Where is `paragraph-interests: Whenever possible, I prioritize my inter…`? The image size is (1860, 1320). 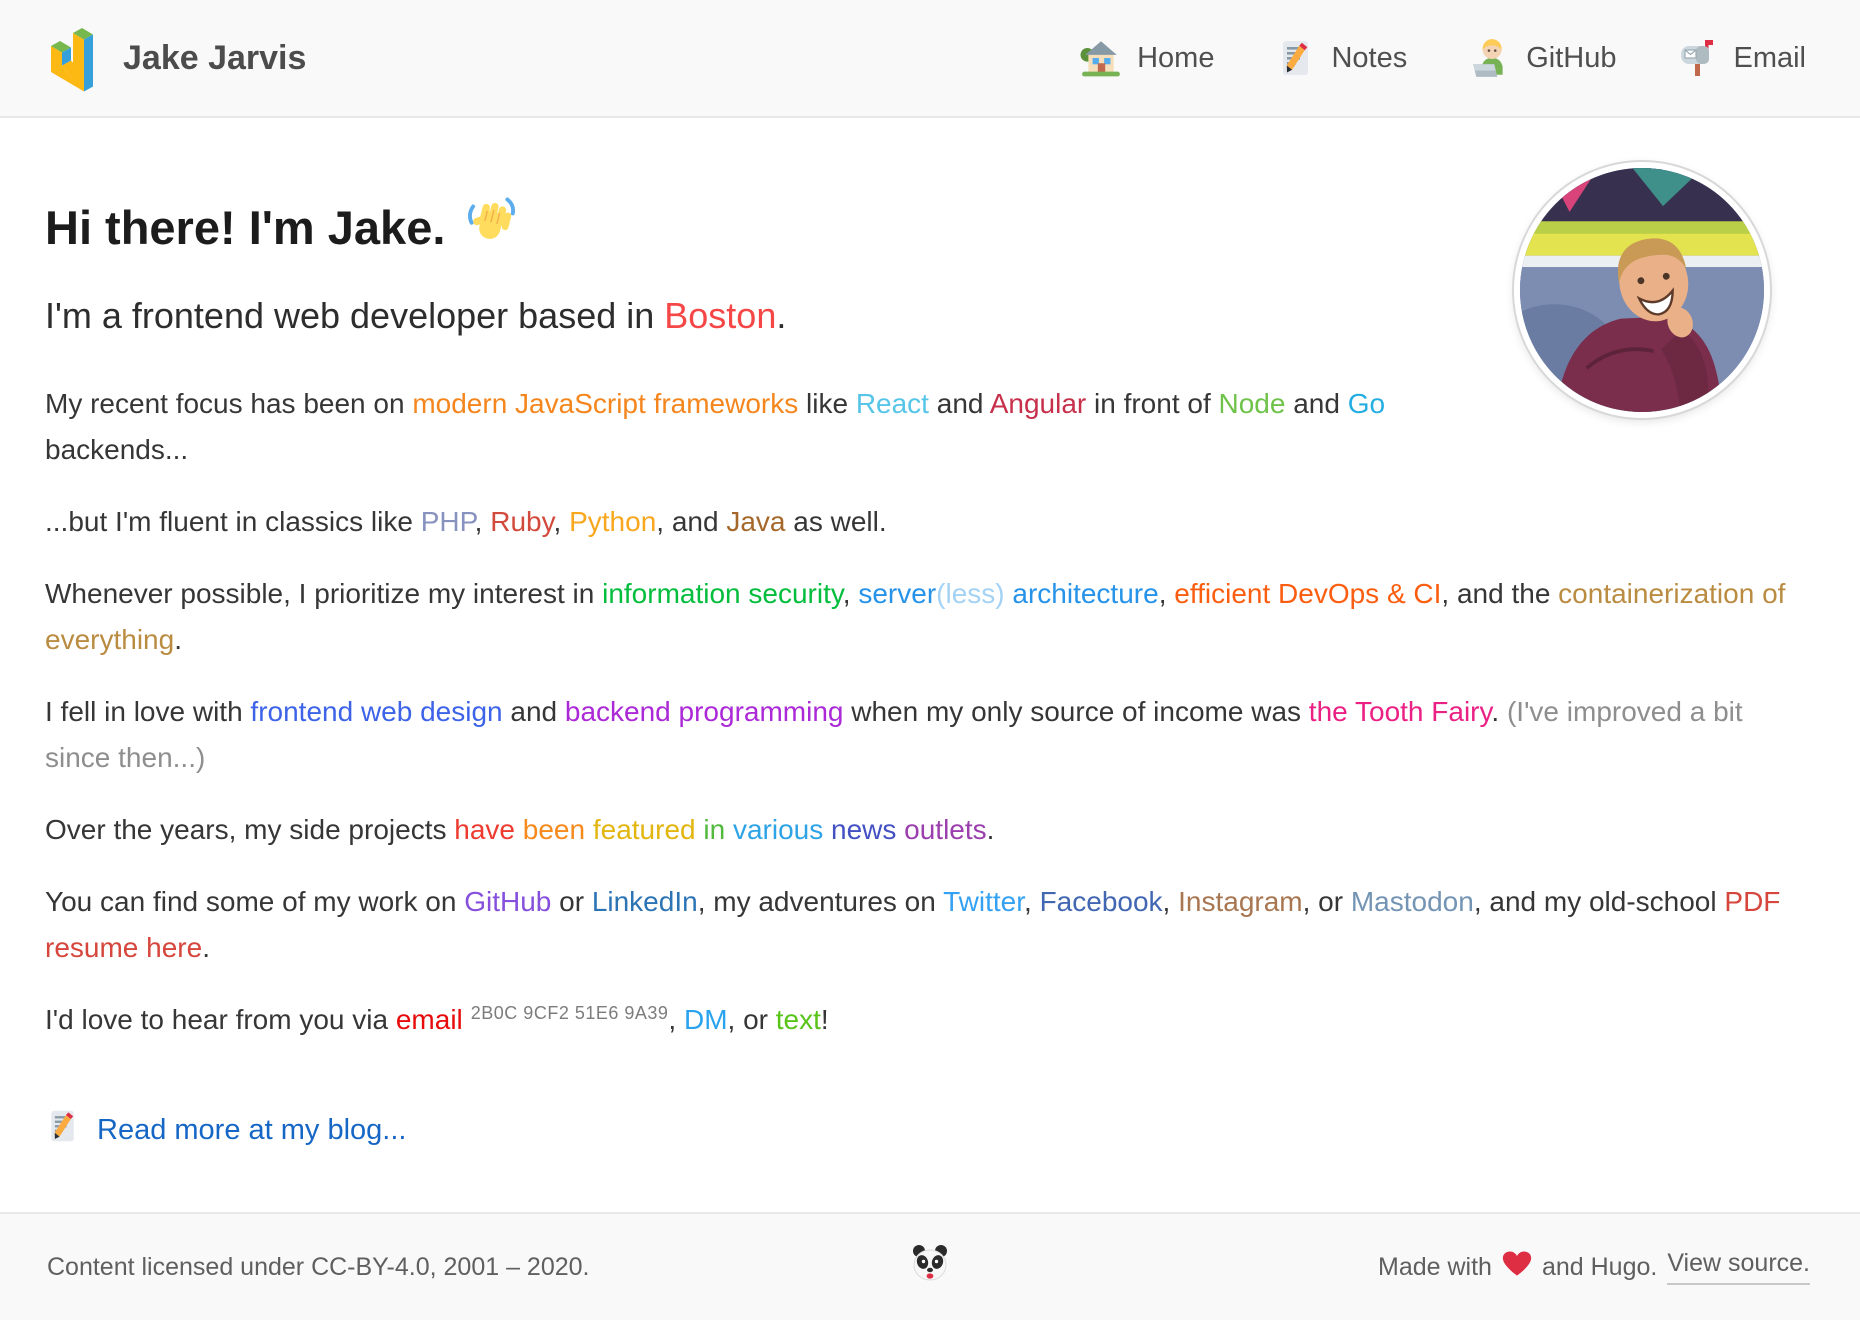
paragraph-interests: Whenever possible, I prioritize my inter… is located at coordinates (927, 617).